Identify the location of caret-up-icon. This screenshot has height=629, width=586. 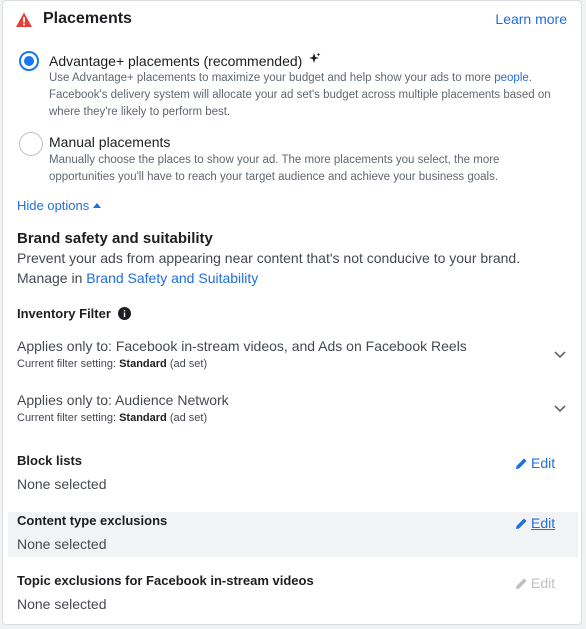
(97, 206).